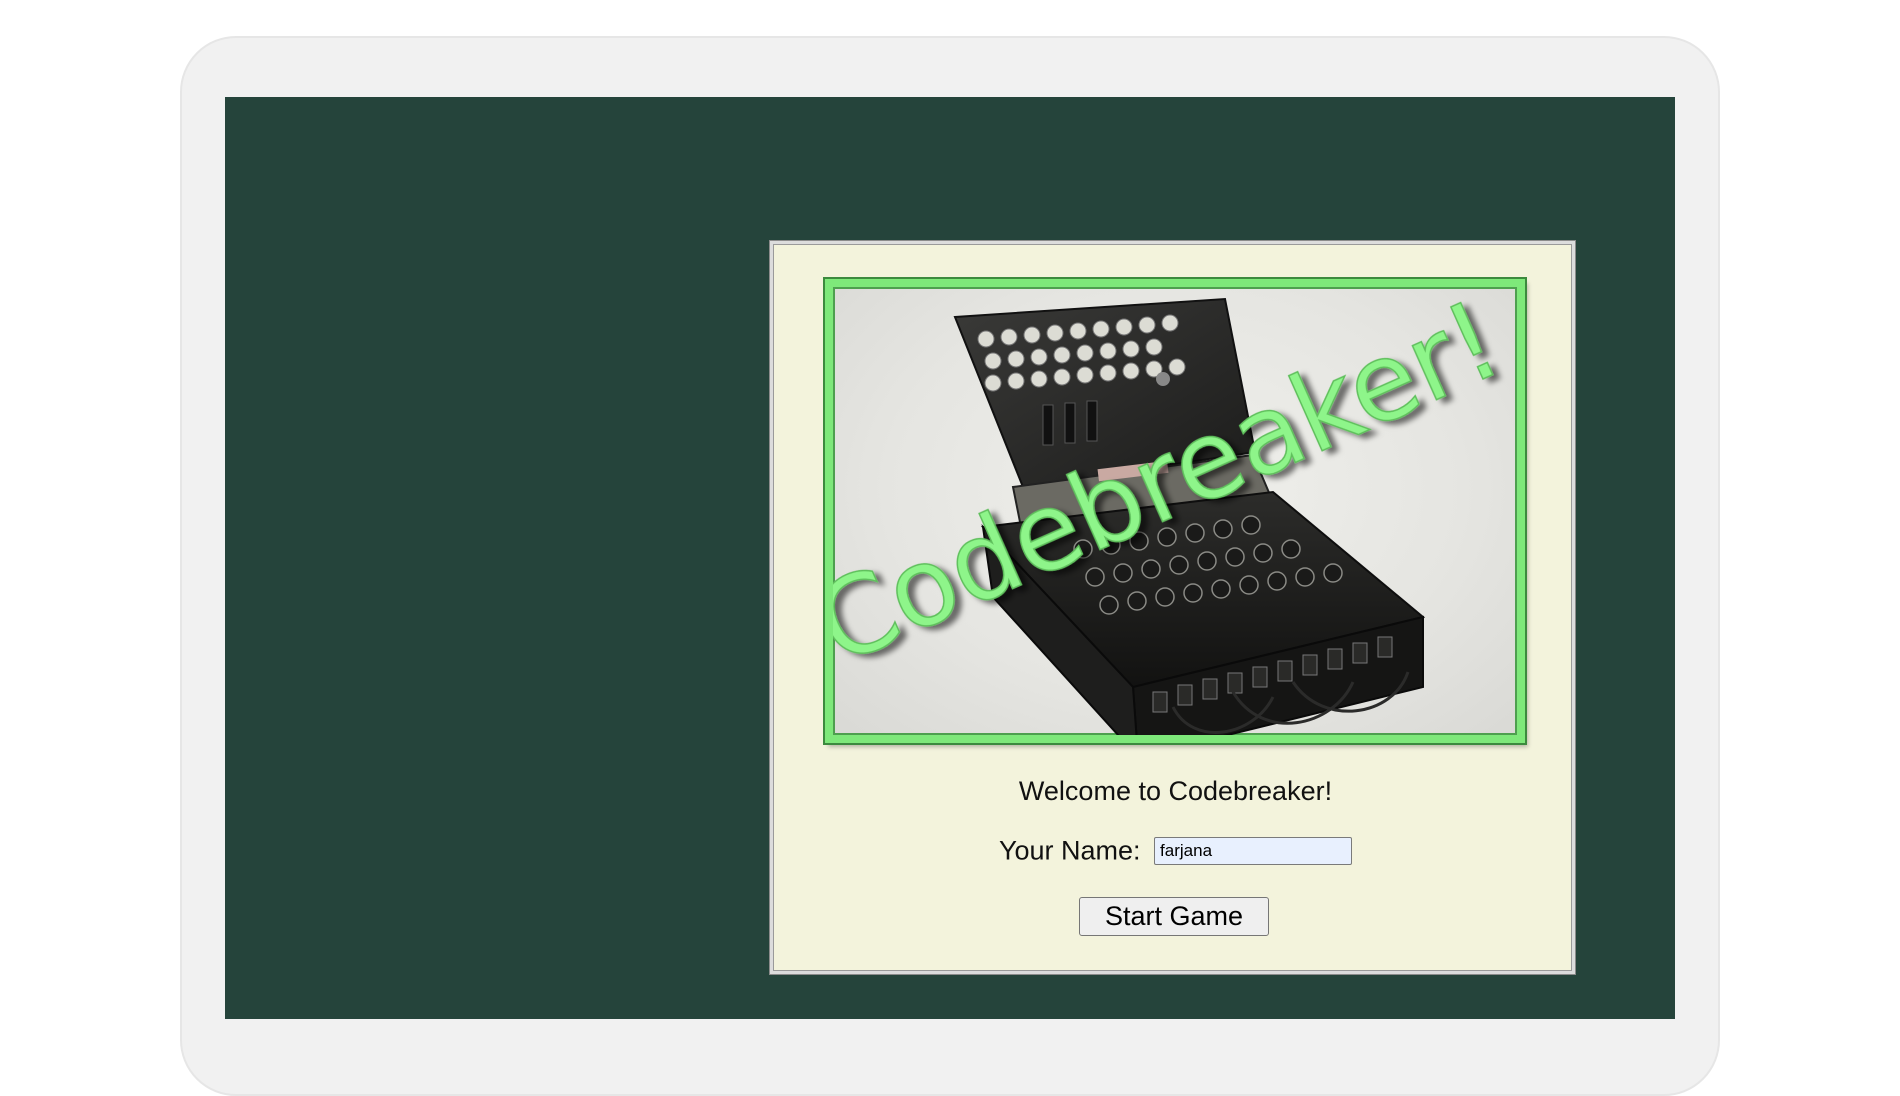 This screenshot has height=1096, width=1900. Describe the element at coordinates (1174, 916) in the screenshot. I see `start-game-button: Start Game` at that location.